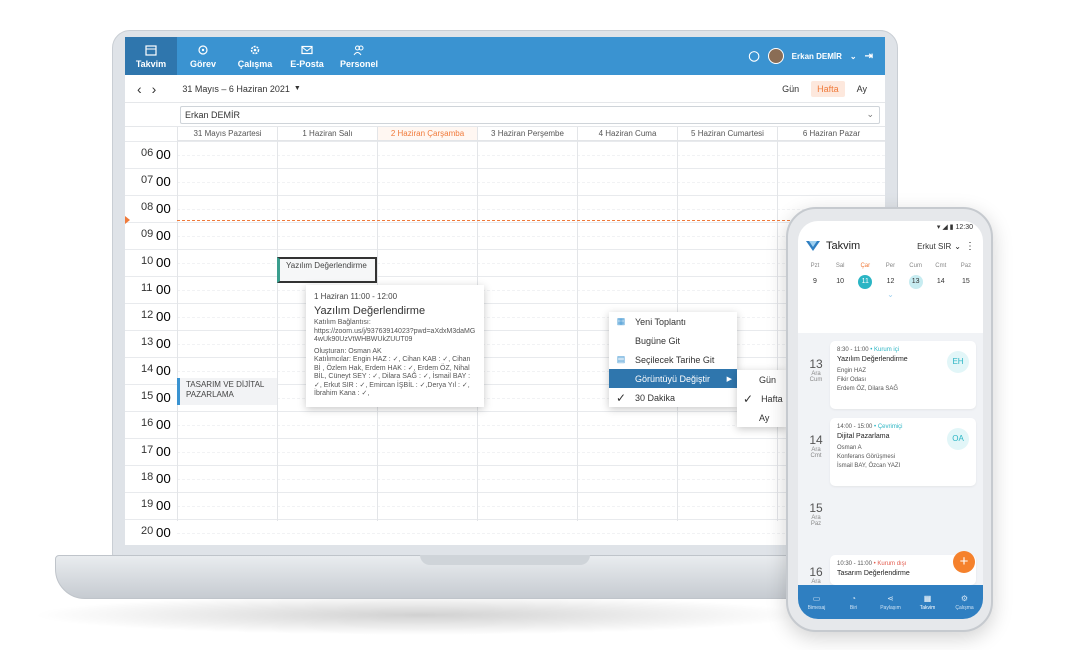 Image resolution: width=1066 pixels, height=650 pixels. What do you see at coordinates (862, 89) in the screenshot?
I see `view-month-button: Ay` at bounding box center [862, 89].